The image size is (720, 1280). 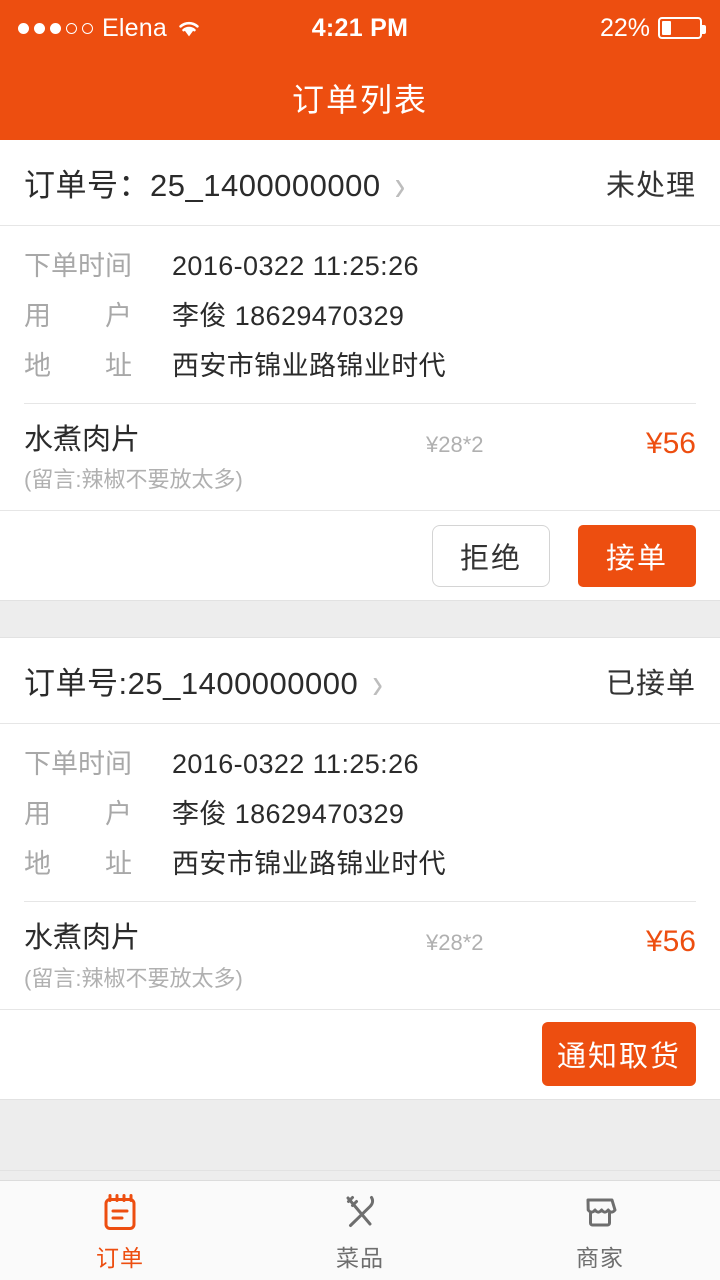 What do you see at coordinates (360, 1212) in the screenshot?
I see `cutlery-icon` at bounding box center [360, 1212].